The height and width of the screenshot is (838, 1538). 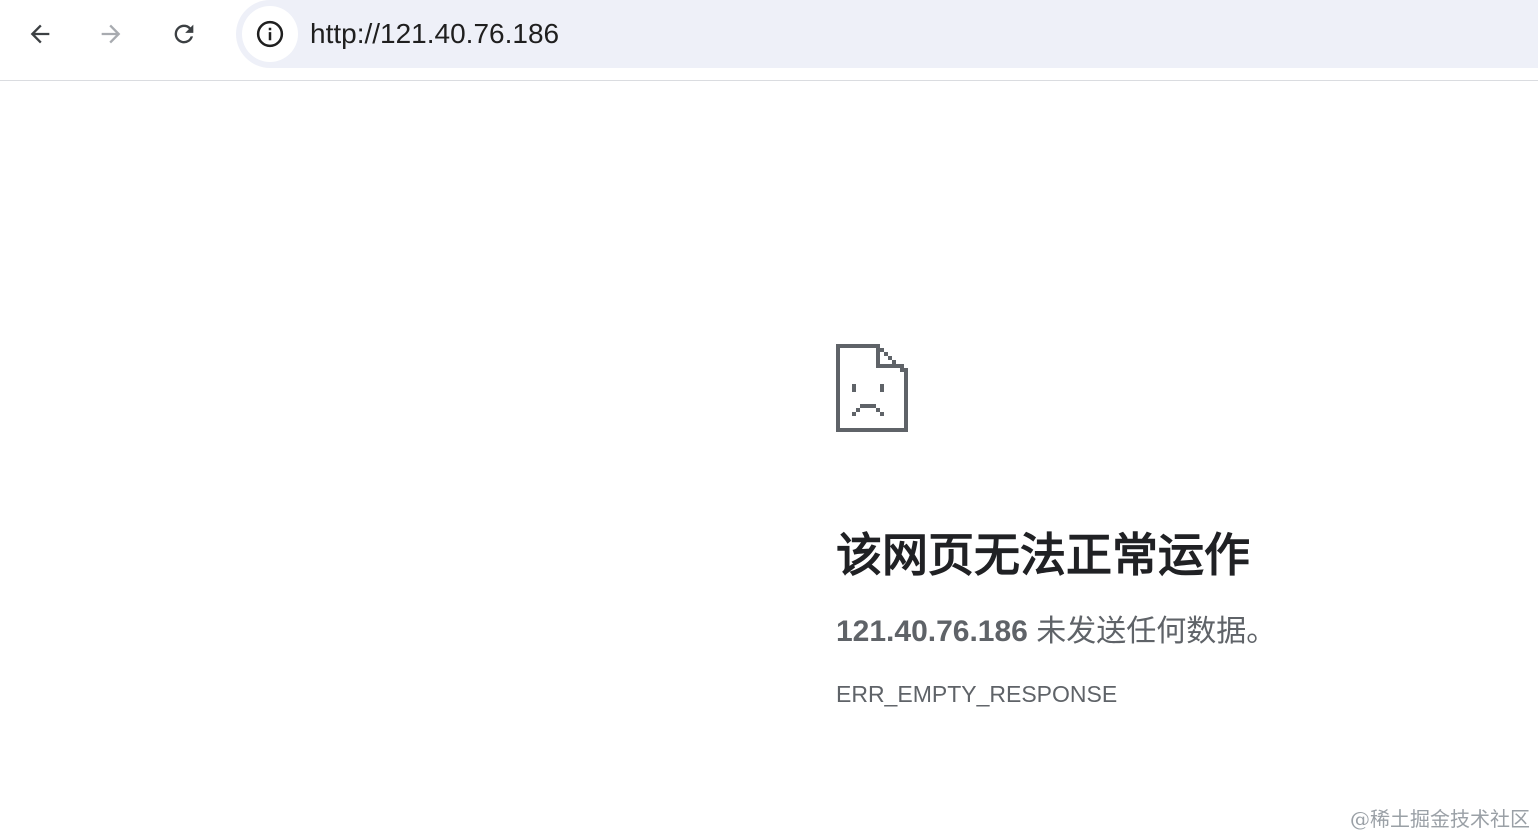 I want to click on error-title: 该网页无法正常运作, so click(x=1043, y=555).